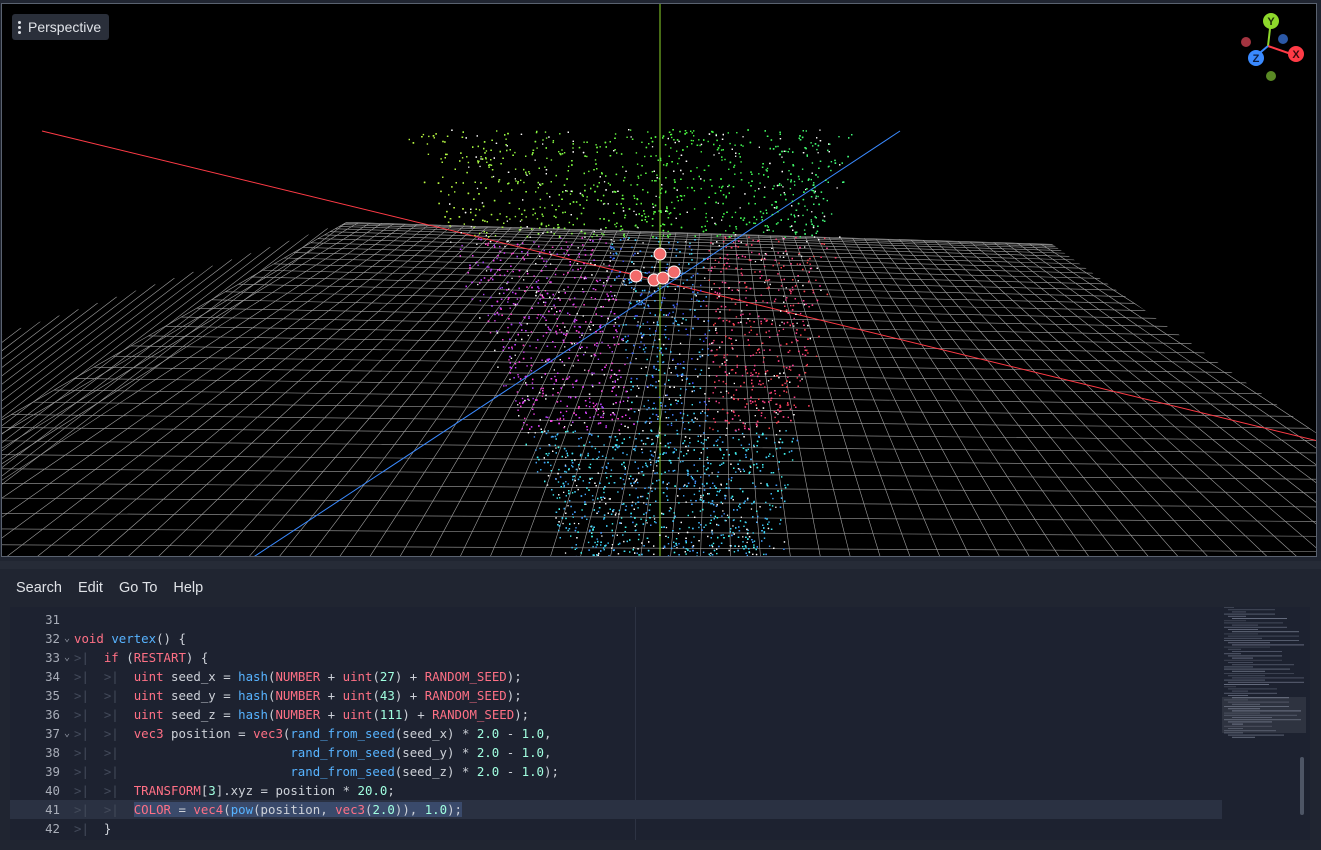 The height and width of the screenshot is (850, 1321). What do you see at coordinates (1302, 786) in the screenshot?
I see `vertical-scrollbar` at bounding box center [1302, 786].